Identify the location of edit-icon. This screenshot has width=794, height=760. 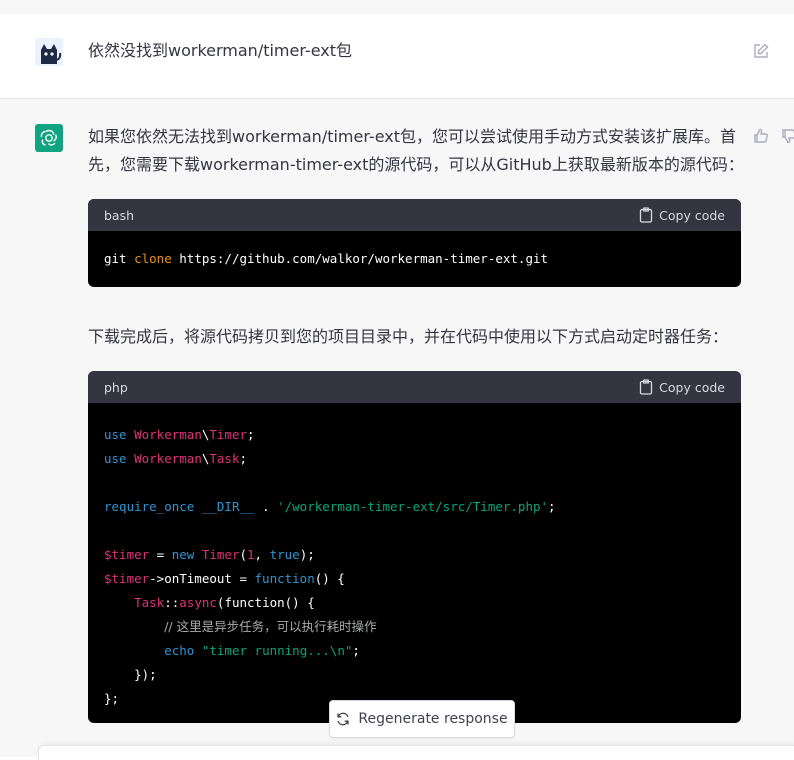
(761, 51).